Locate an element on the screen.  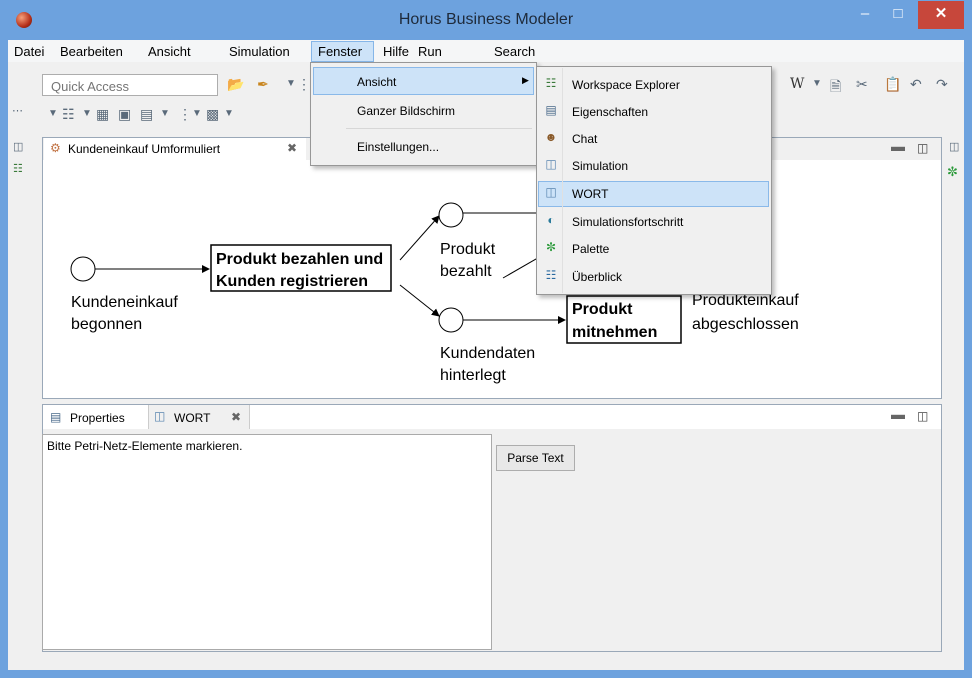
place-bottom-label-line2: hinterlegt is located at coordinates (473, 375).